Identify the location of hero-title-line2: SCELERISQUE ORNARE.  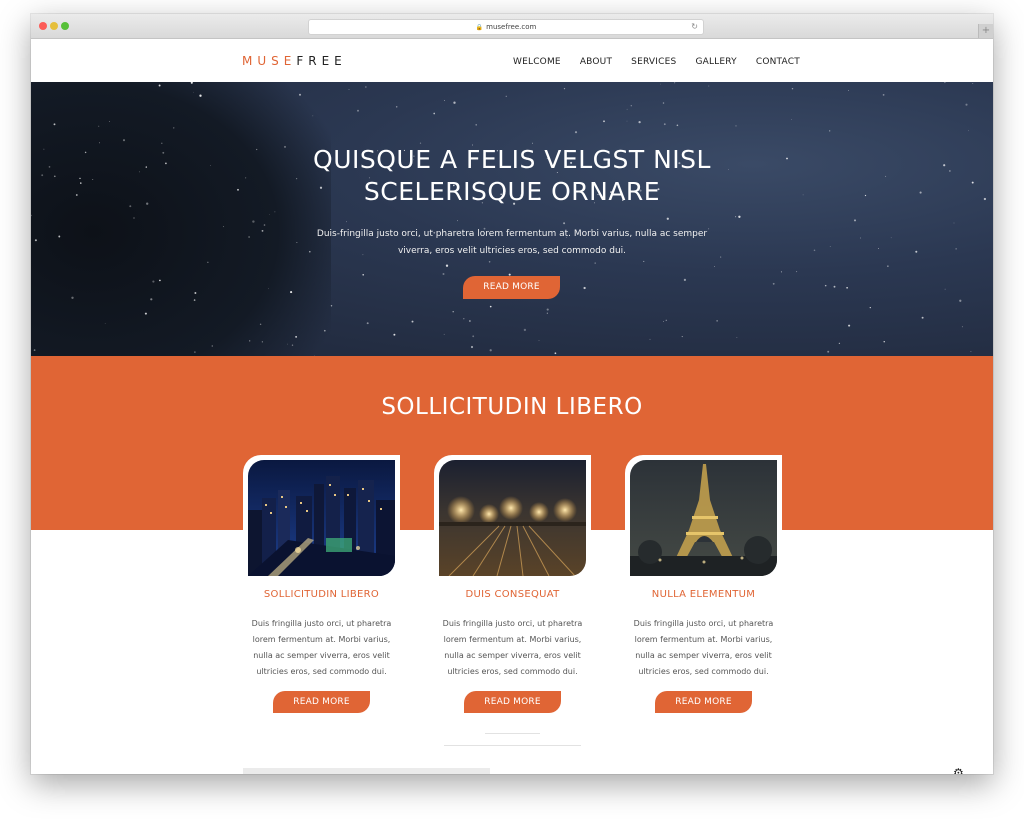
(512, 191).